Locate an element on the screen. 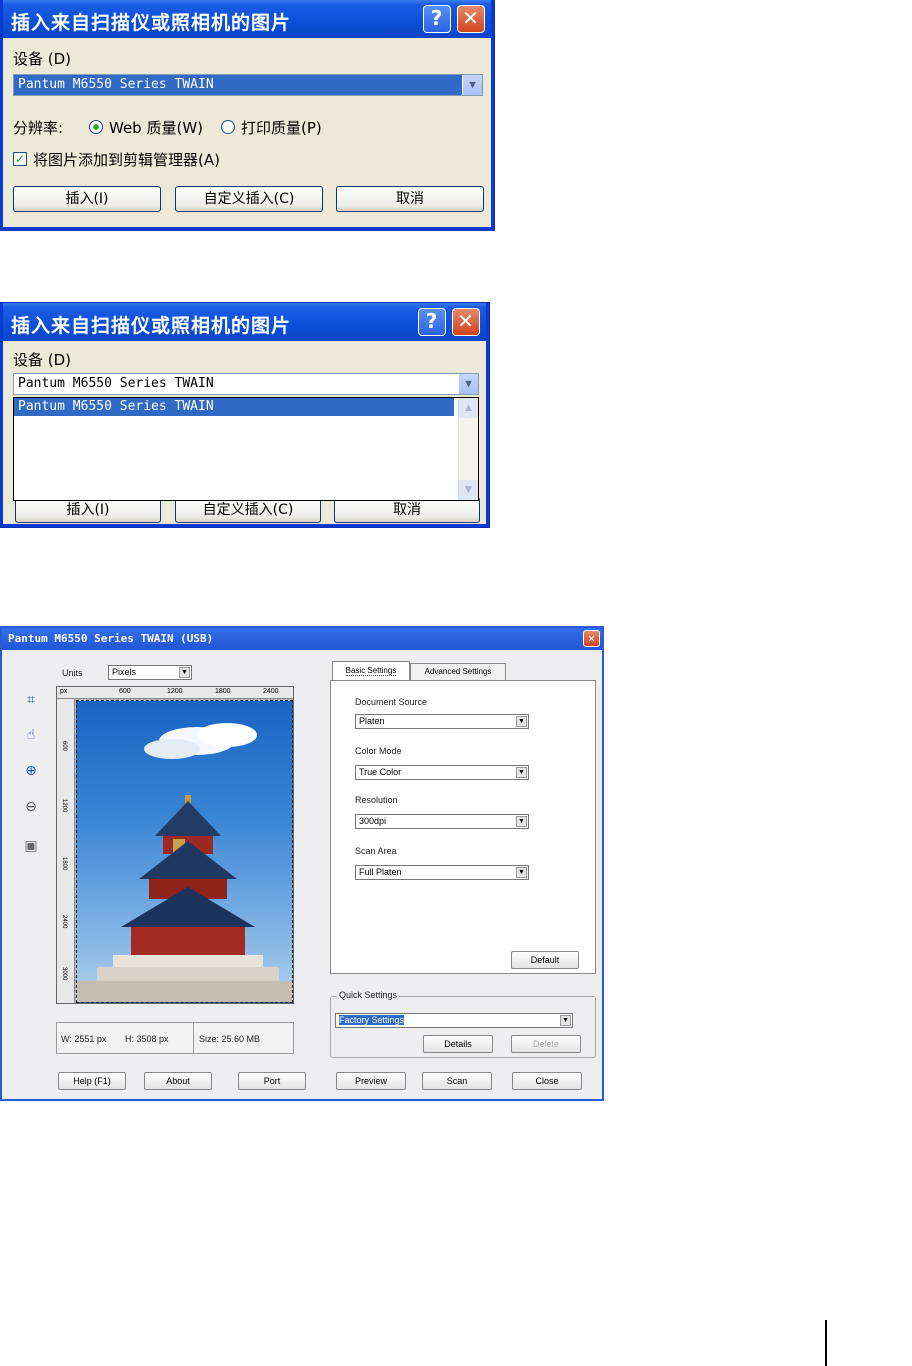 The image size is (912, 1366). camera-icon: ▣ is located at coordinates (31, 846).